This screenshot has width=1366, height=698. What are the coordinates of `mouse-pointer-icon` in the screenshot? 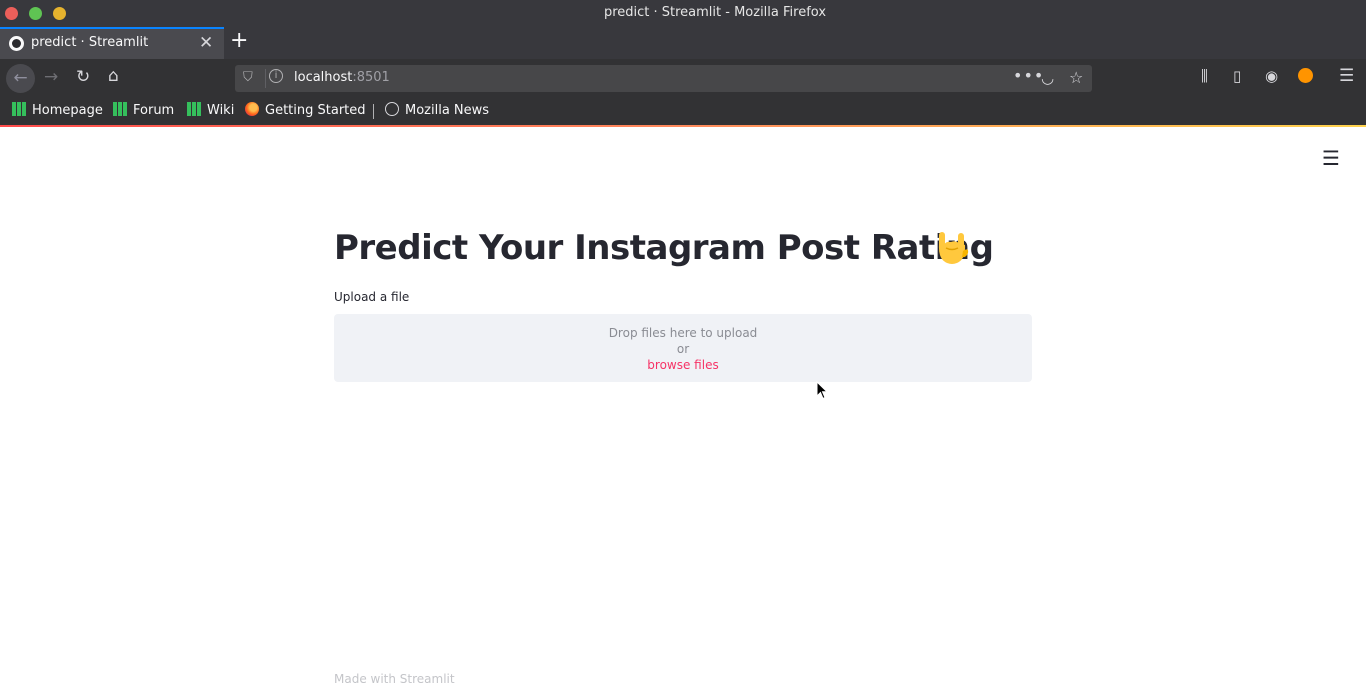 It's located at (822, 390).